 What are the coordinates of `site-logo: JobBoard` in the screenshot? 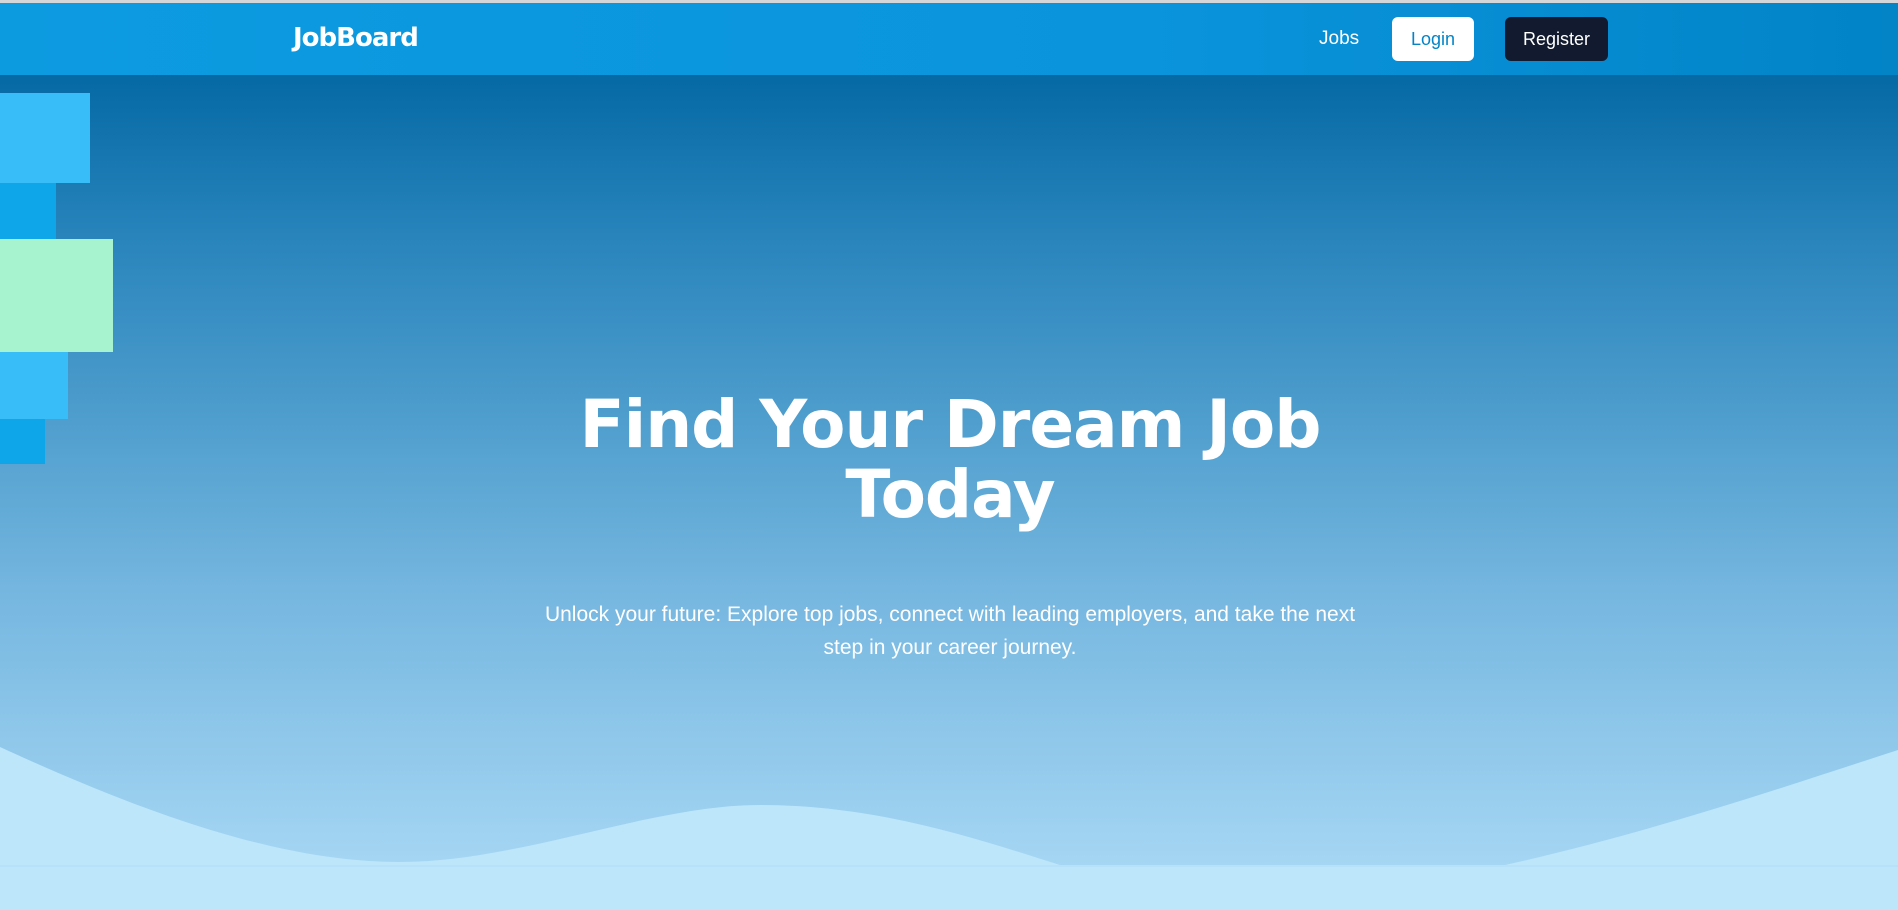 It's located at (356, 38).